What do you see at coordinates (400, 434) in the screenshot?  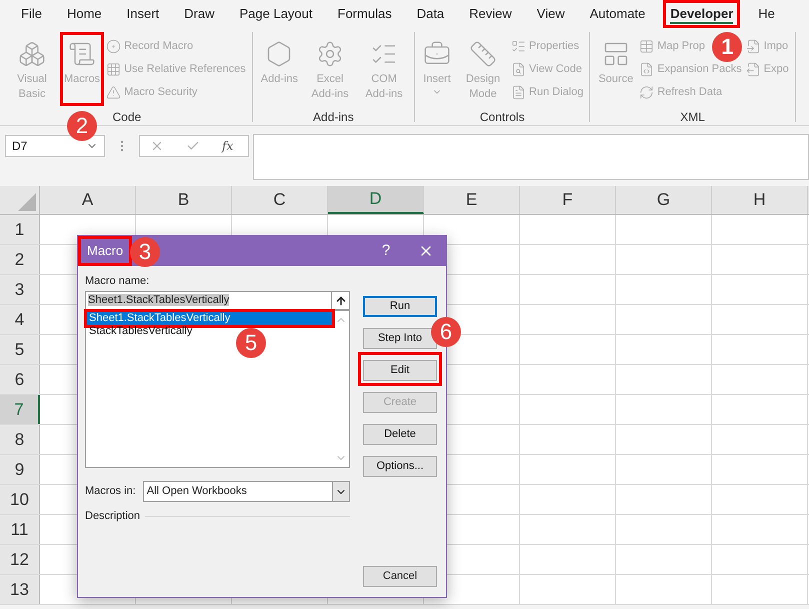 I see `dialog-button: Delete` at bounding box center [400, 434].